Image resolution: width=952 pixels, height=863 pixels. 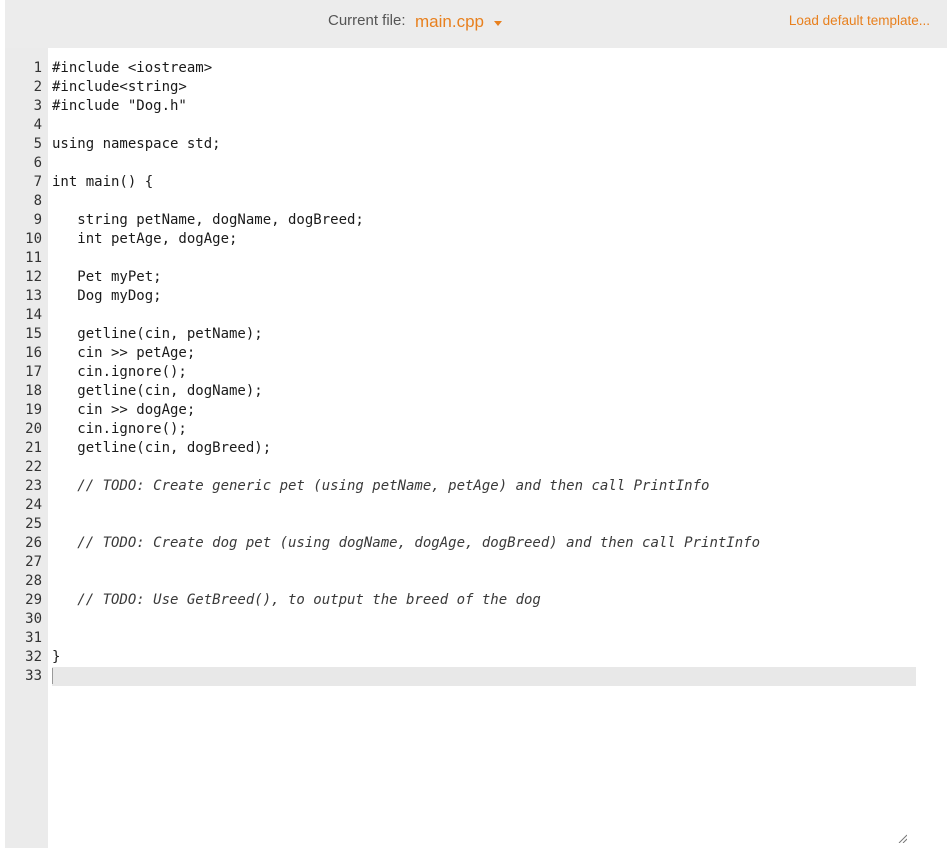 I want to click on code-line: 16 cin >> petAge;, so click(x=476, y=353).